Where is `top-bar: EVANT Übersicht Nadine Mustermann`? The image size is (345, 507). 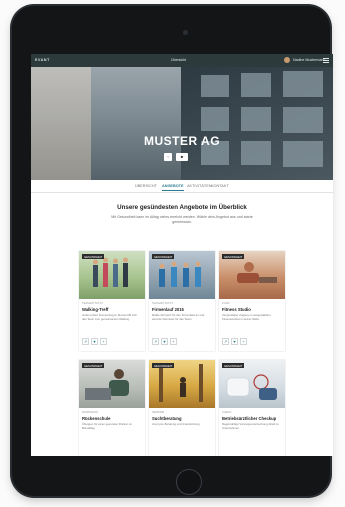
top-bar: EVANT Übersicht Nadine Mustermann is located at coordinates (182, 60).